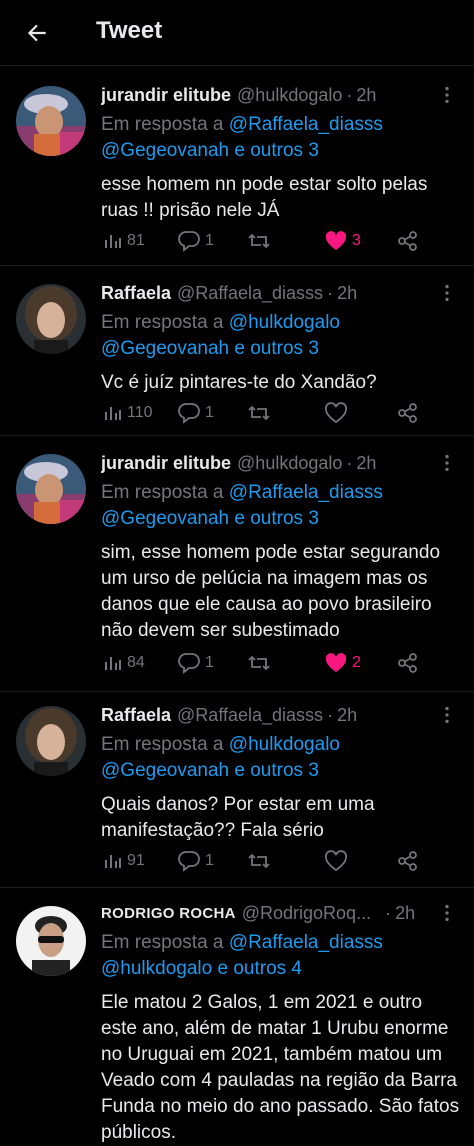 The image size is (474, 1146). I want to click on back-arrow-icon, so click(36, 33).